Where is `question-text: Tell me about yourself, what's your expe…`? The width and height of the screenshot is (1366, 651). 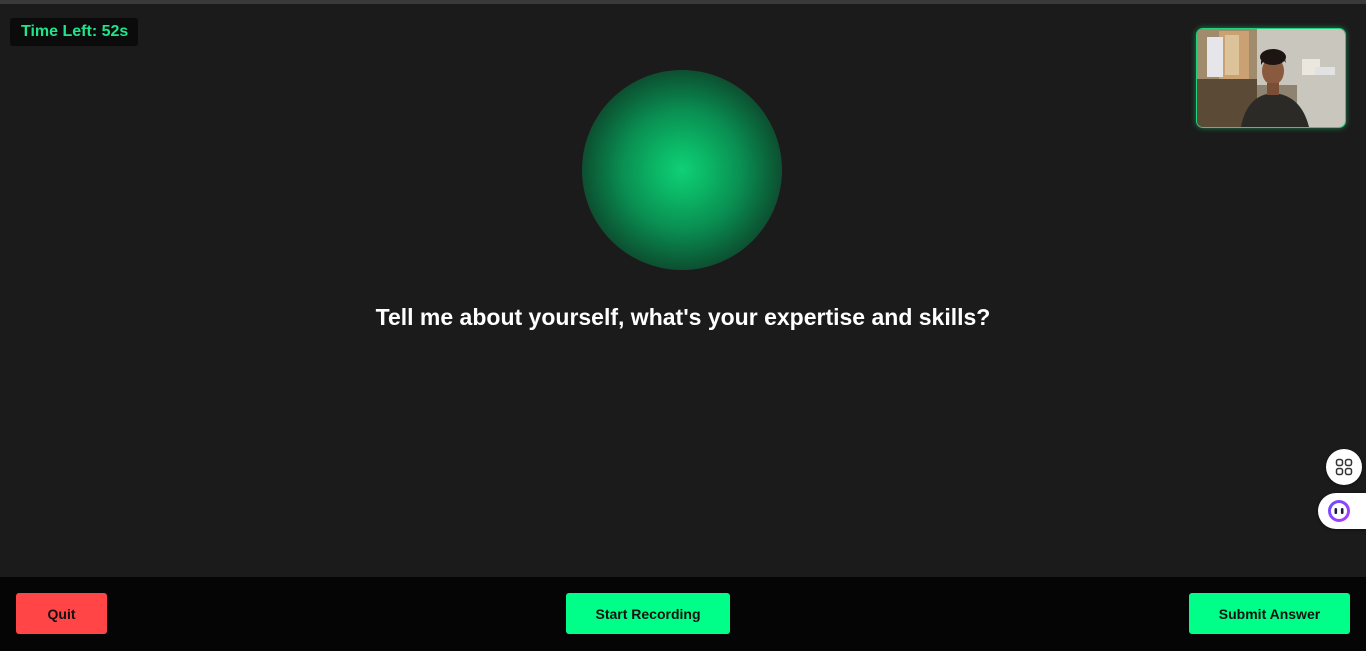
question-text: Tell me about yourself, what's your expe… is located at coordinates (683, 317).